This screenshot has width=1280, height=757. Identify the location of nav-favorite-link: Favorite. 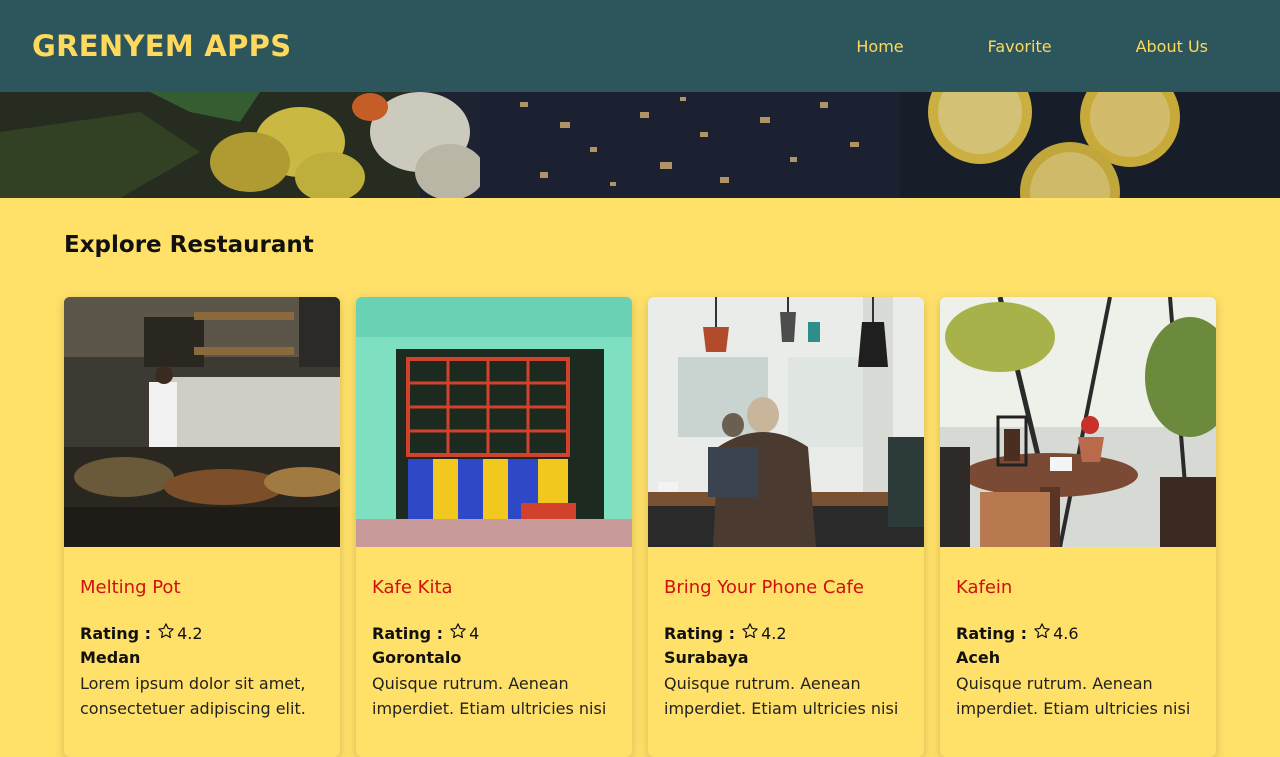
(1020, 46).